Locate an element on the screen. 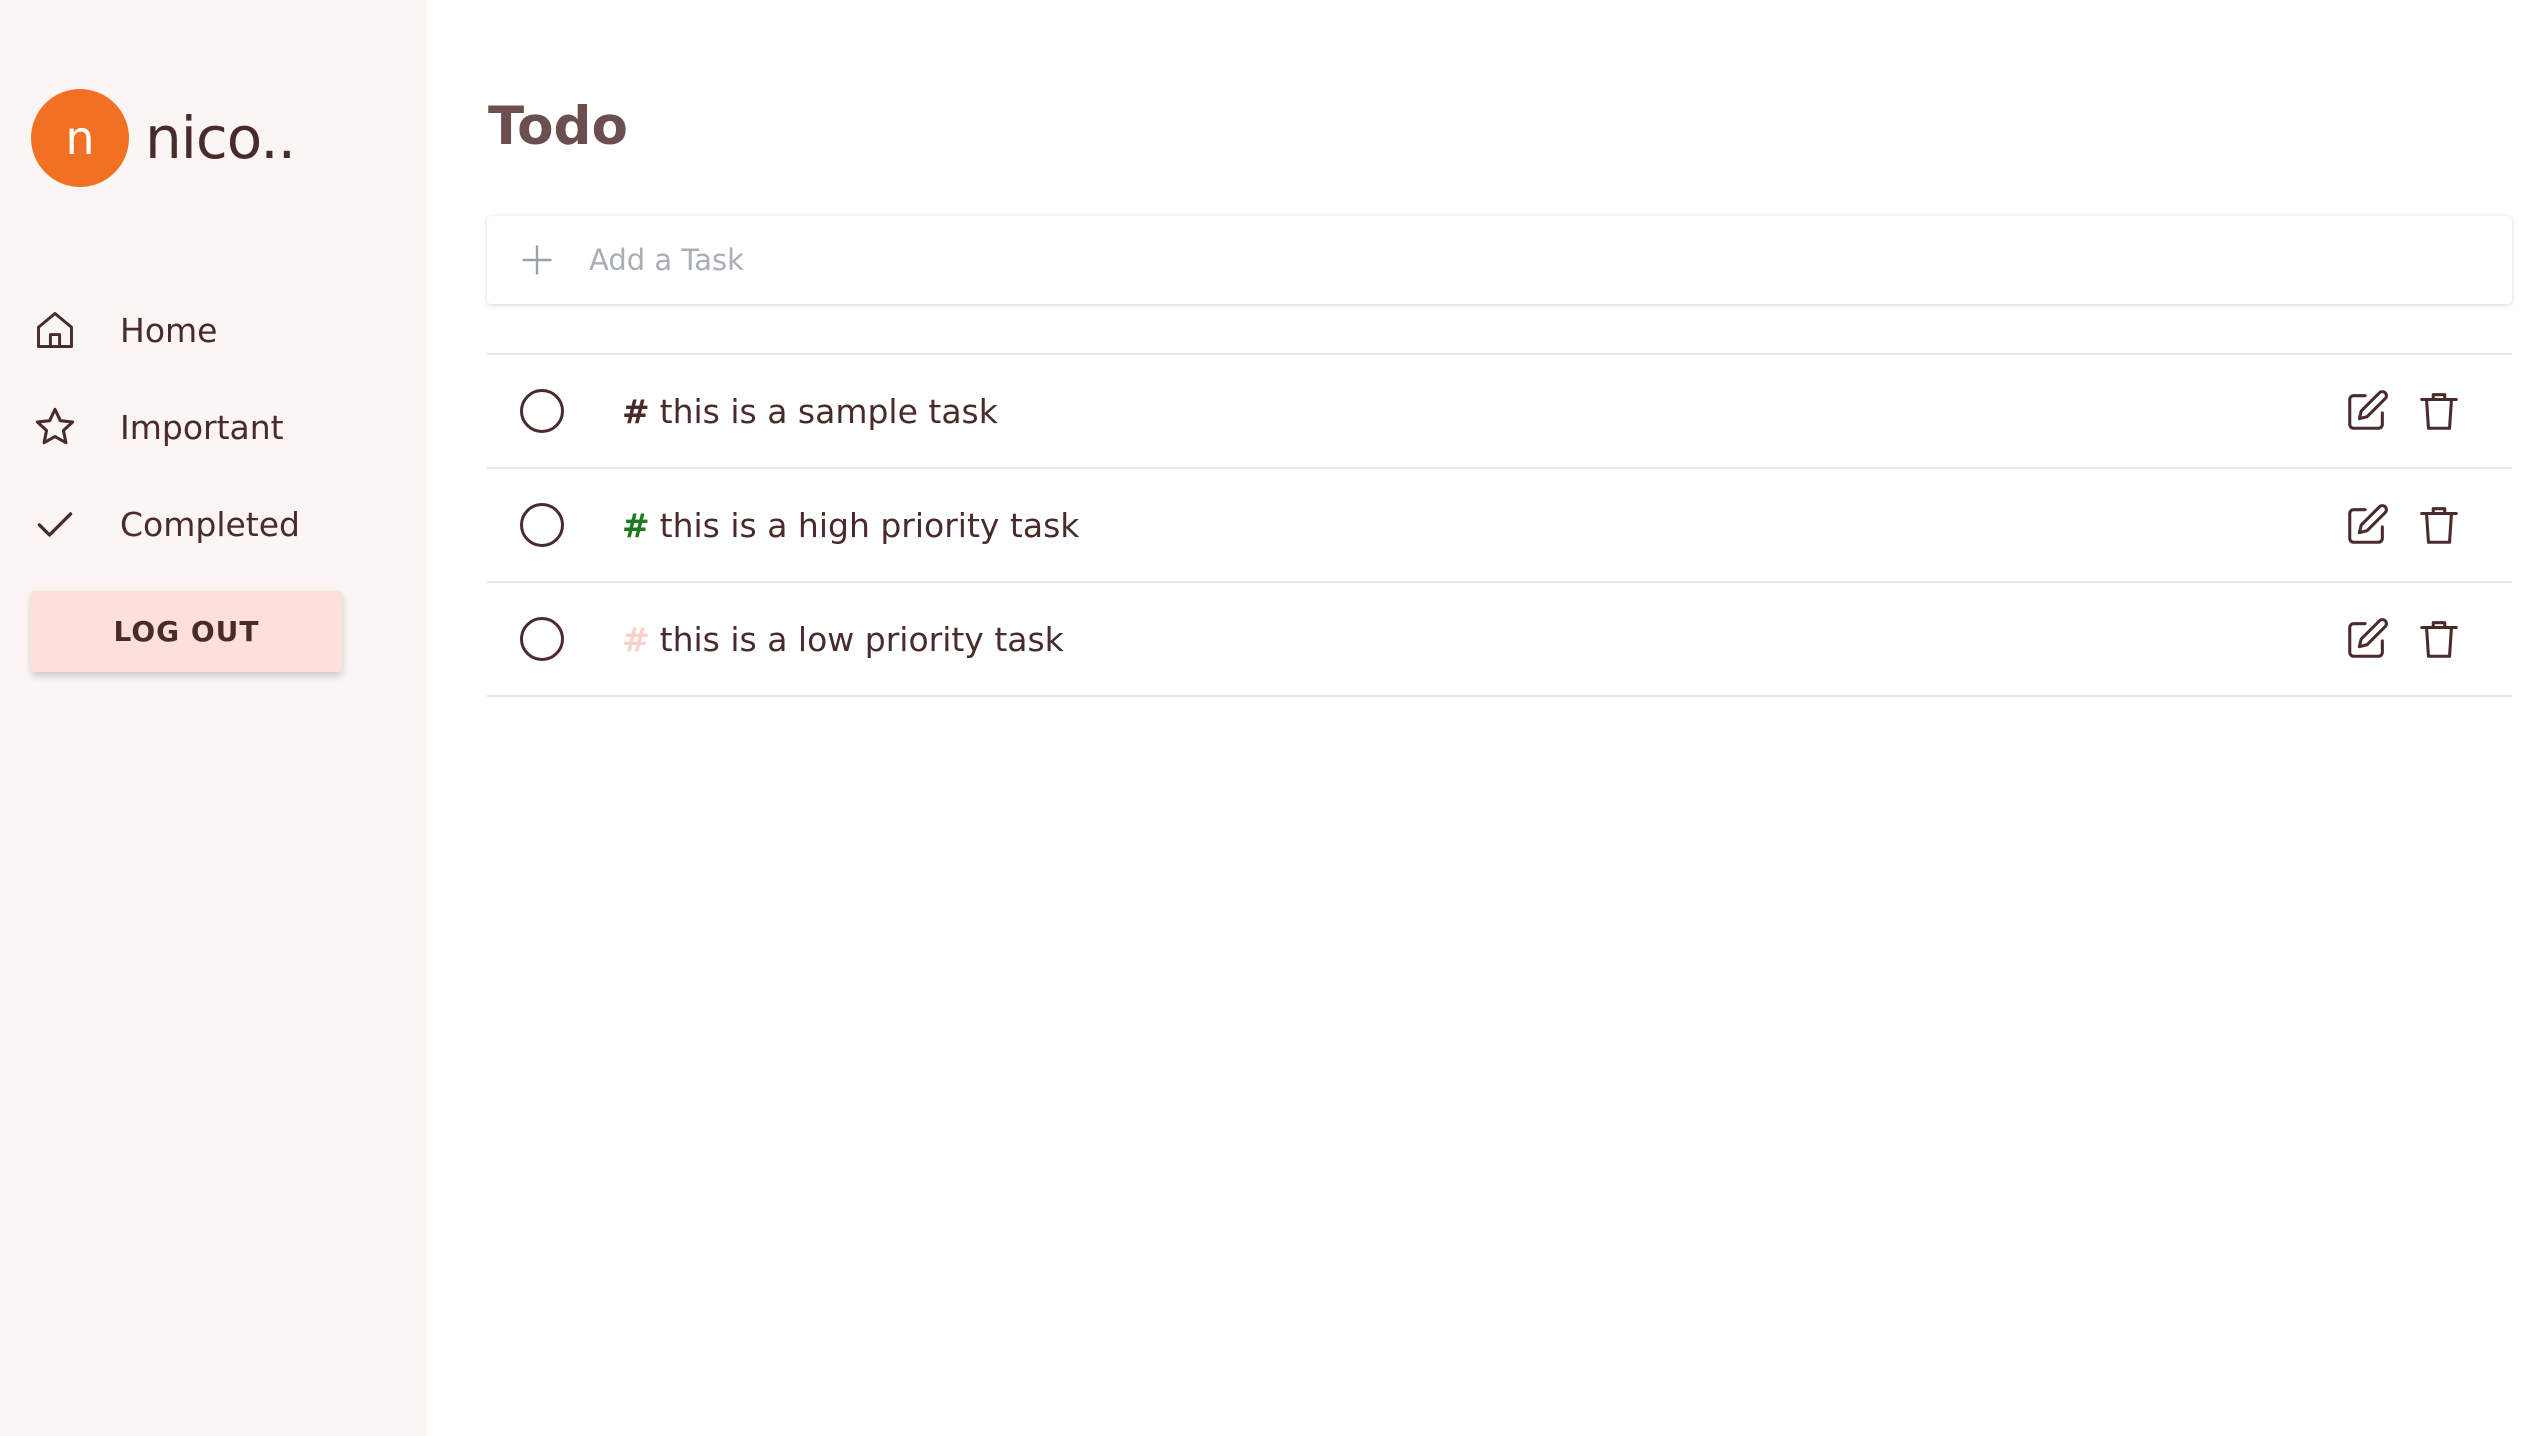 The width and height of the screenshot is (2548, 1436). sidebar-item-home: Home is located at coordinates (165, 330).